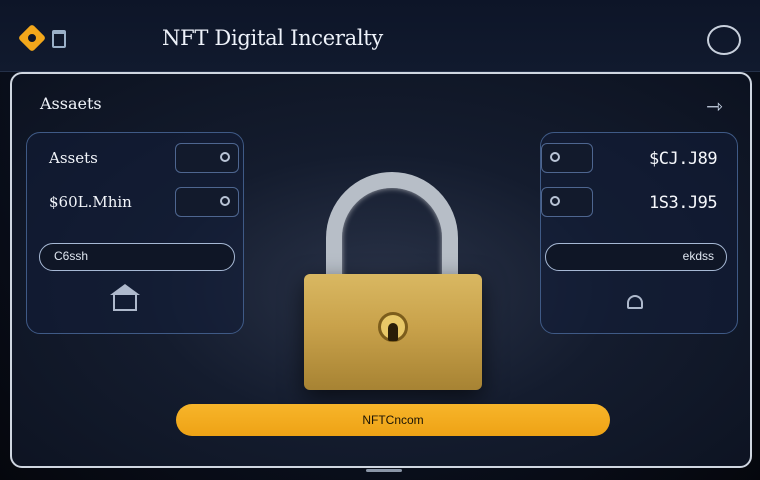  Describe the element at coordinates (90, 202) in the screenshot. I see `balance-label: $60L.Mhin` at that location.